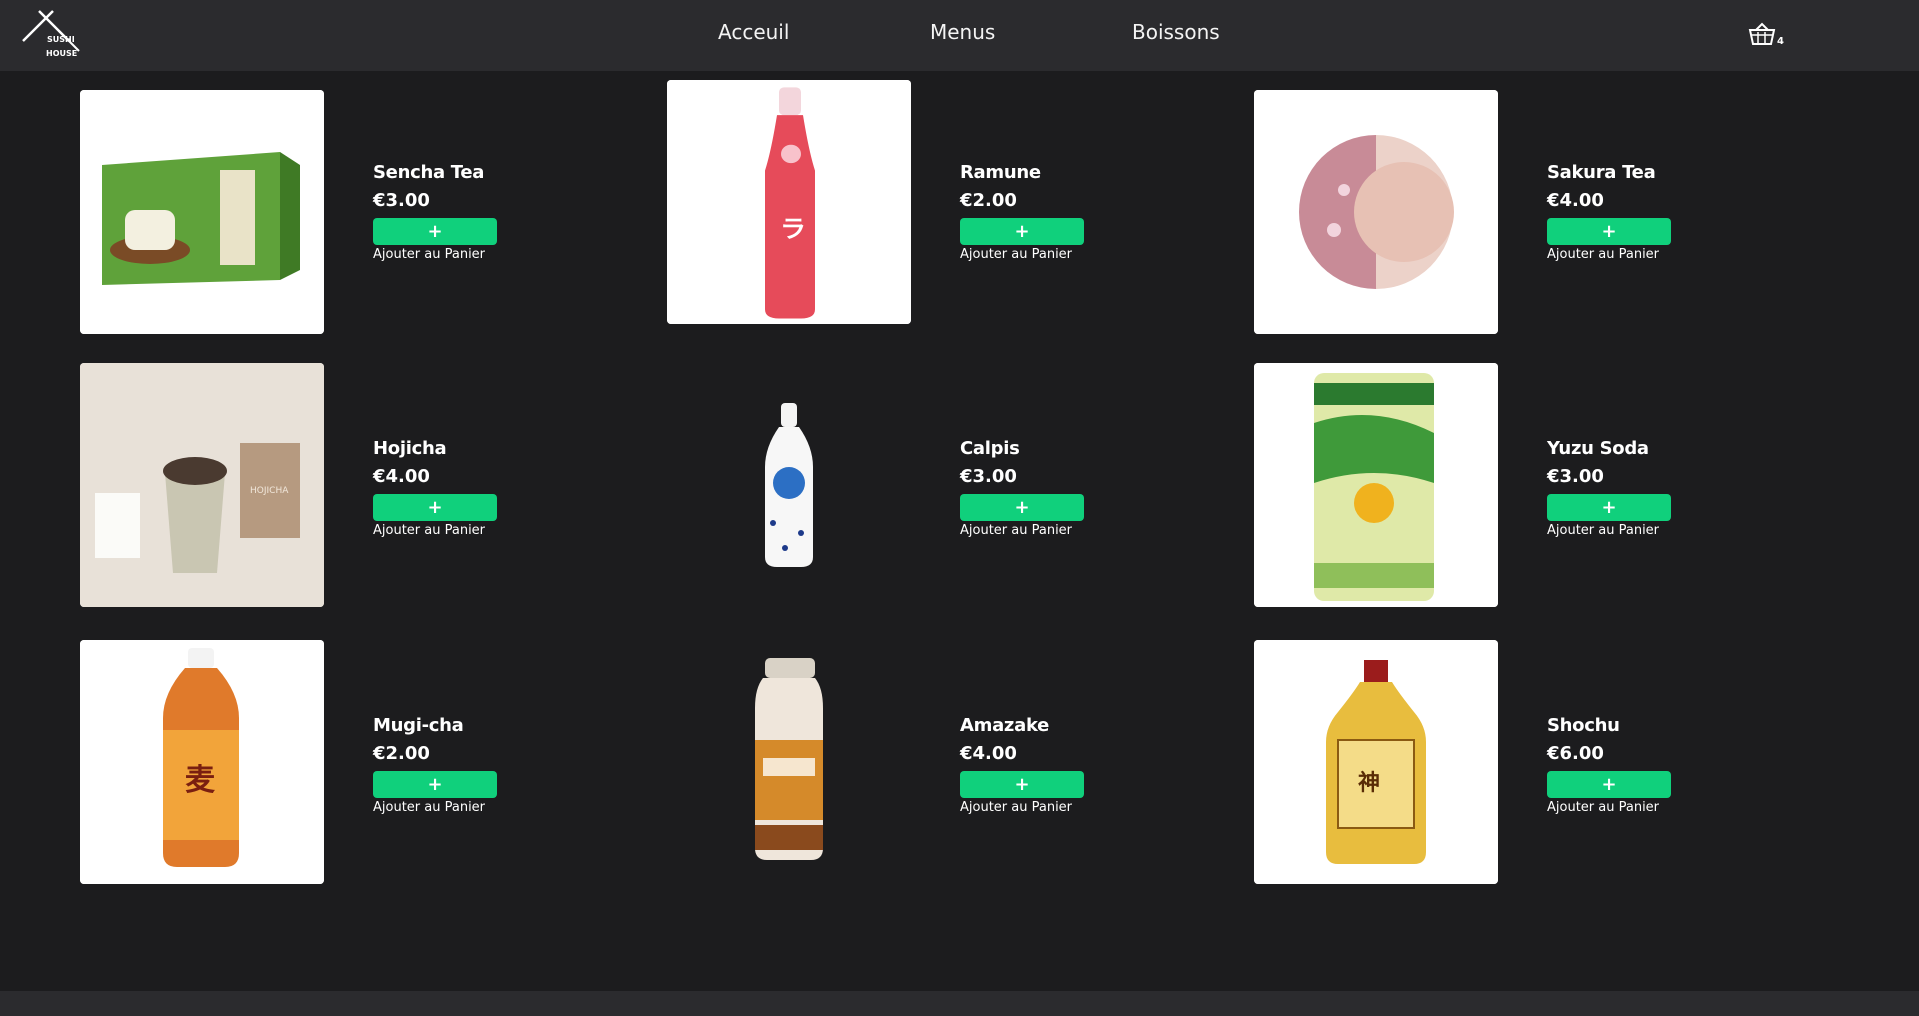 This screenshot has width=1919, height=1016. I want to click on product-card: Yuzu Soda €3.00 + Ajouter au Panier, so click(1547, 503).